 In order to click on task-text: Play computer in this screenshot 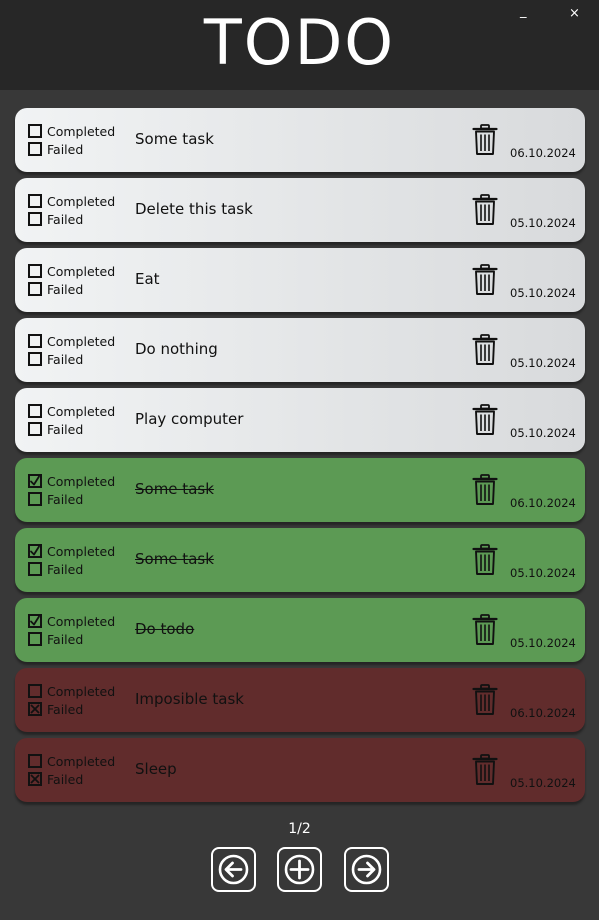, I will do `click(189, 419)`.